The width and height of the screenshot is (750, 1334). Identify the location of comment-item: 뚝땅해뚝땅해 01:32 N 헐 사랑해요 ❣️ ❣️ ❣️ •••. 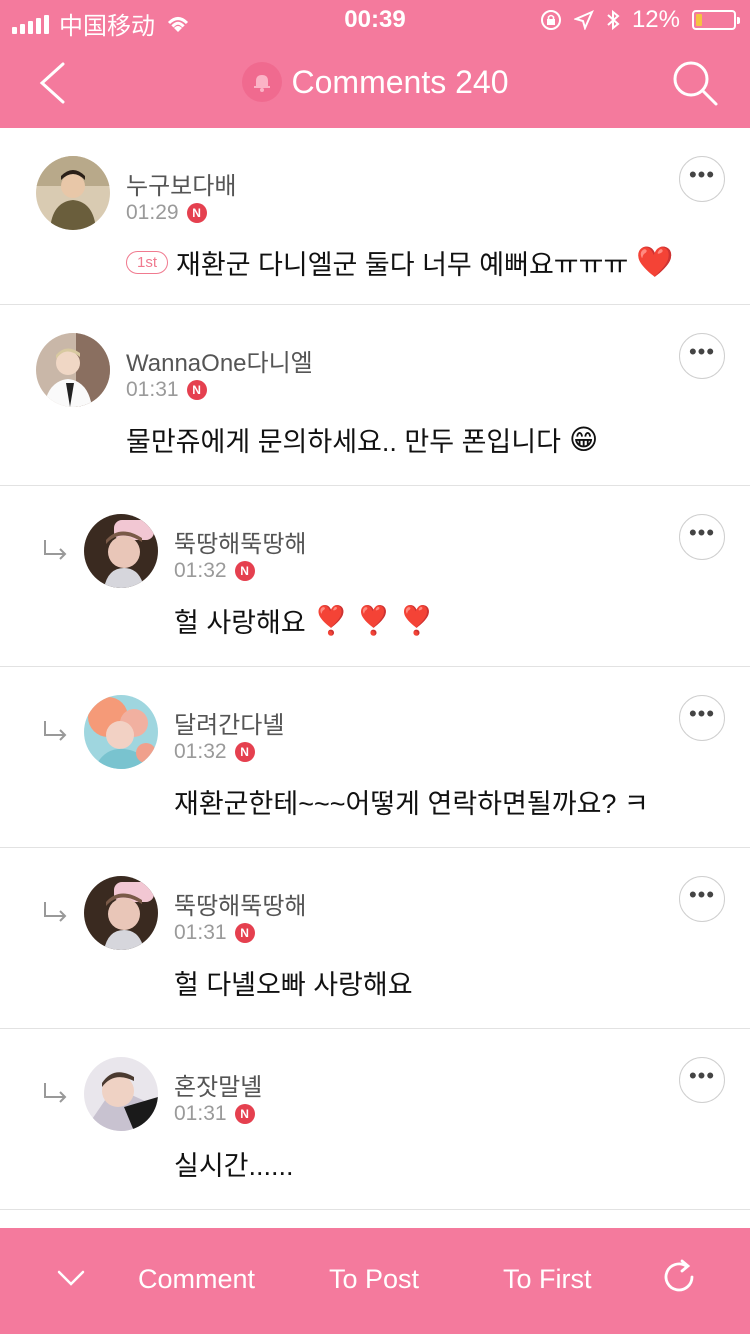
(375, 576).